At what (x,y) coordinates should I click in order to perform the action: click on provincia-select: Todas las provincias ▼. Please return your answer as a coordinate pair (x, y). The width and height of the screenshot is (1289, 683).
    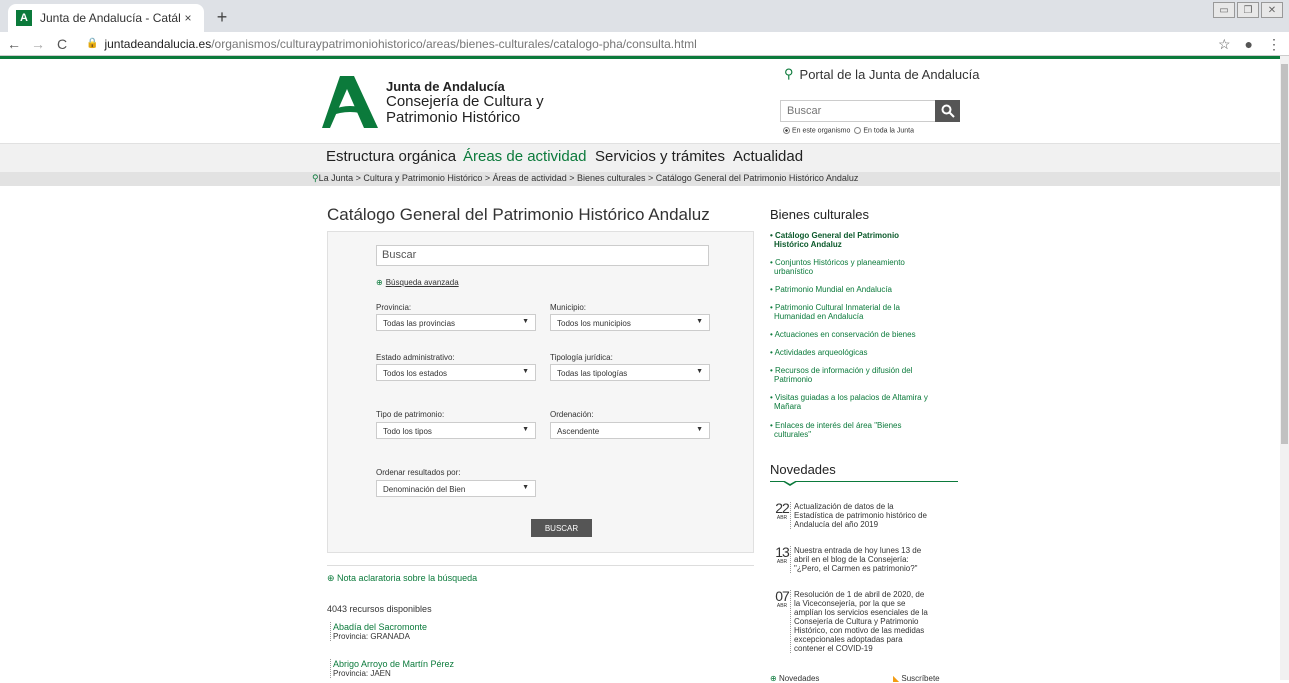
    Looking at the image, I should click on (456, 322).